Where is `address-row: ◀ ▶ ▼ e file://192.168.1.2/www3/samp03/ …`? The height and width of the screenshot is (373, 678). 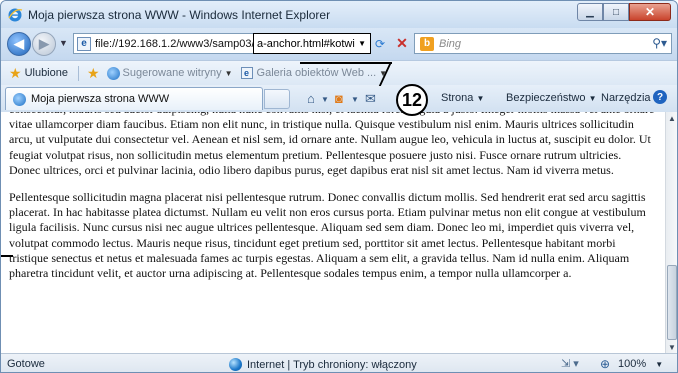
address-row: ◀ ▶ ▼ e file://192.168.1.2/www3/samp03/ … is located at coordinates (339, 44).